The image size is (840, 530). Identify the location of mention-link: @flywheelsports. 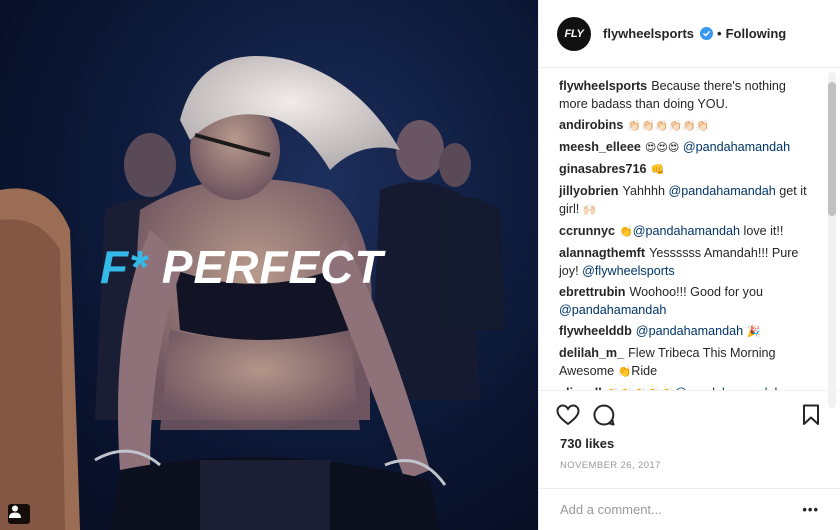
(628, 271).